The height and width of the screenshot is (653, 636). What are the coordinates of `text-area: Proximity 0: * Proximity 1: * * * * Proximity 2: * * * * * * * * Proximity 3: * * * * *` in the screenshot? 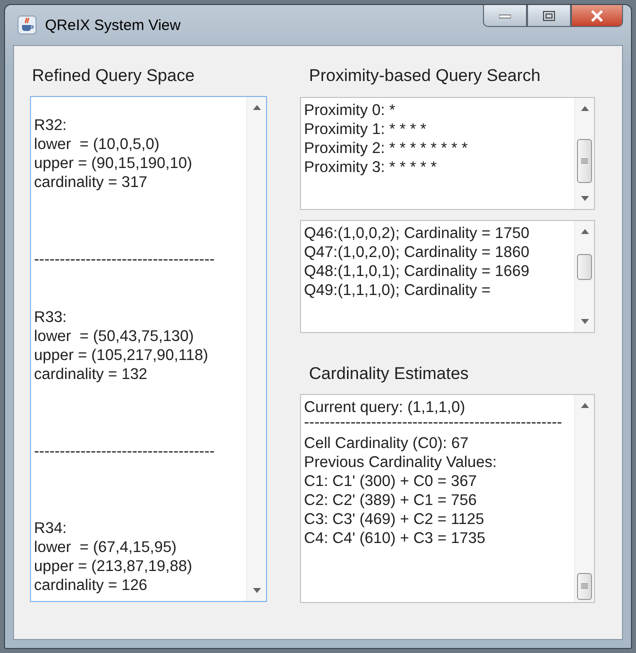 It's located at (447, 153).